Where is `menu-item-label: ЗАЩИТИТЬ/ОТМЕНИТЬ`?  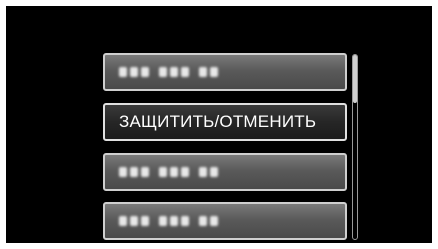
menu-item-label: ЗАЩИТИТЬ/ОТМЕНИТЬ is located at coordinates (218, 121).